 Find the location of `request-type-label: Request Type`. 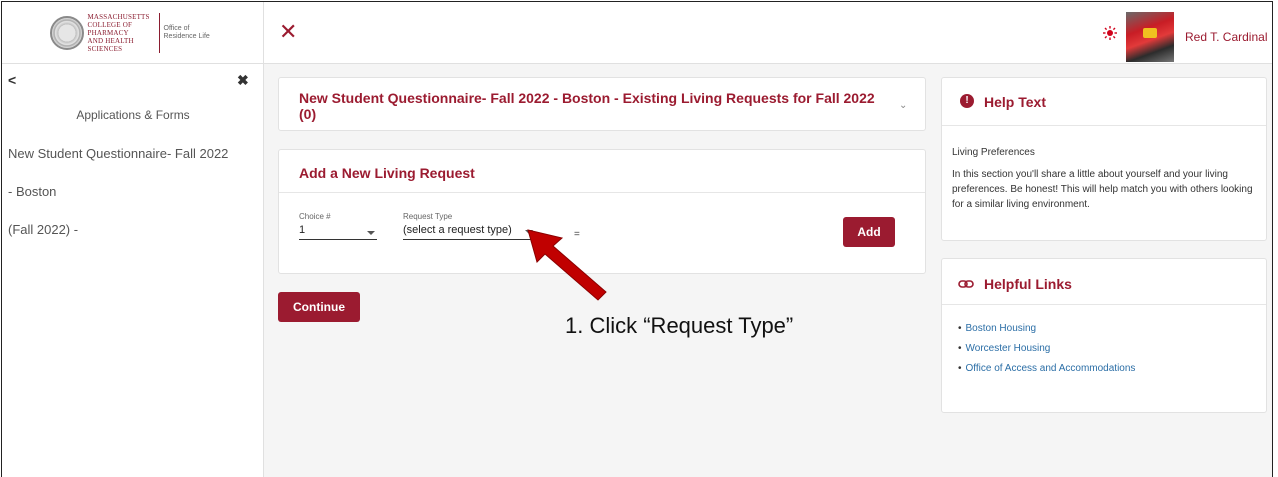

request-type-label: Request Type is located at coordinates (428, 216).